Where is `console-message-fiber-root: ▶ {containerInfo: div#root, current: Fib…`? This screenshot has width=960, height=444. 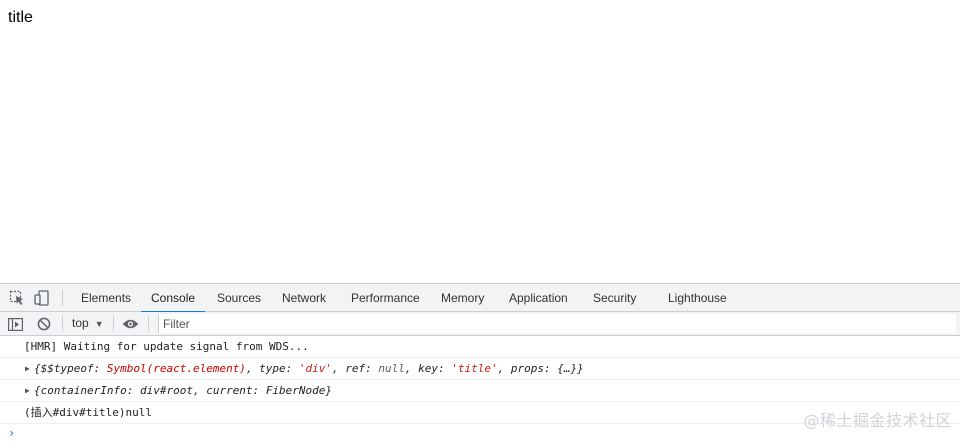 console-message-fiber-root: ▶ {containerInfo: div#root, current: Fib… is located at coordinates (480, 391).